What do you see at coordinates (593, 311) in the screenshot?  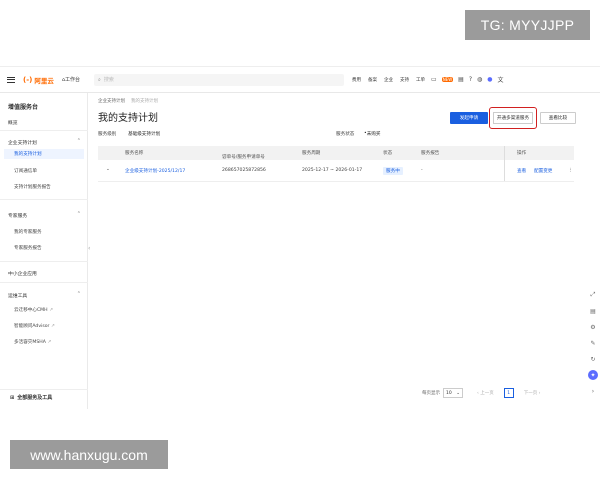 I see `document-icon: ▤` at bounding box center [593, 311].